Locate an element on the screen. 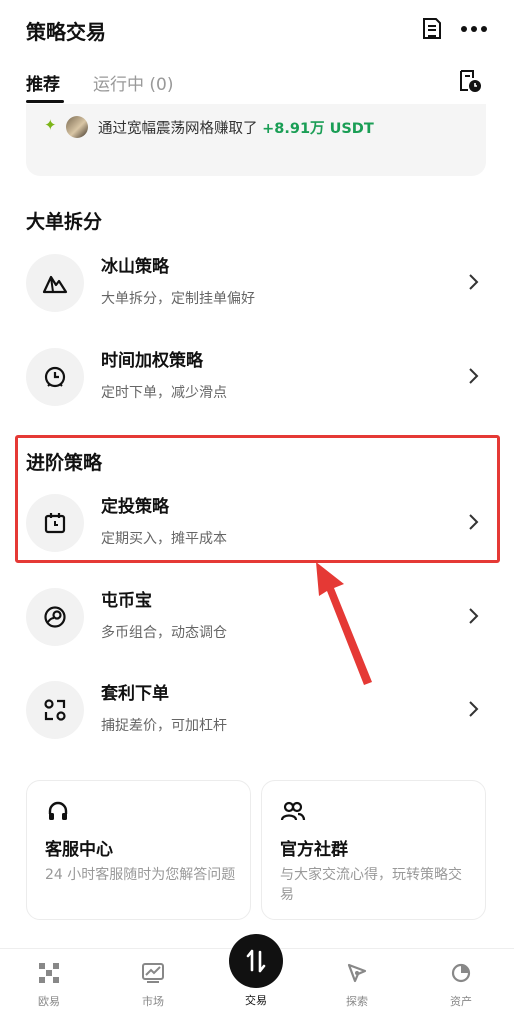 The height and width of the screenshot is (1026, 514). document-icon is located at coordinates (432, 29).